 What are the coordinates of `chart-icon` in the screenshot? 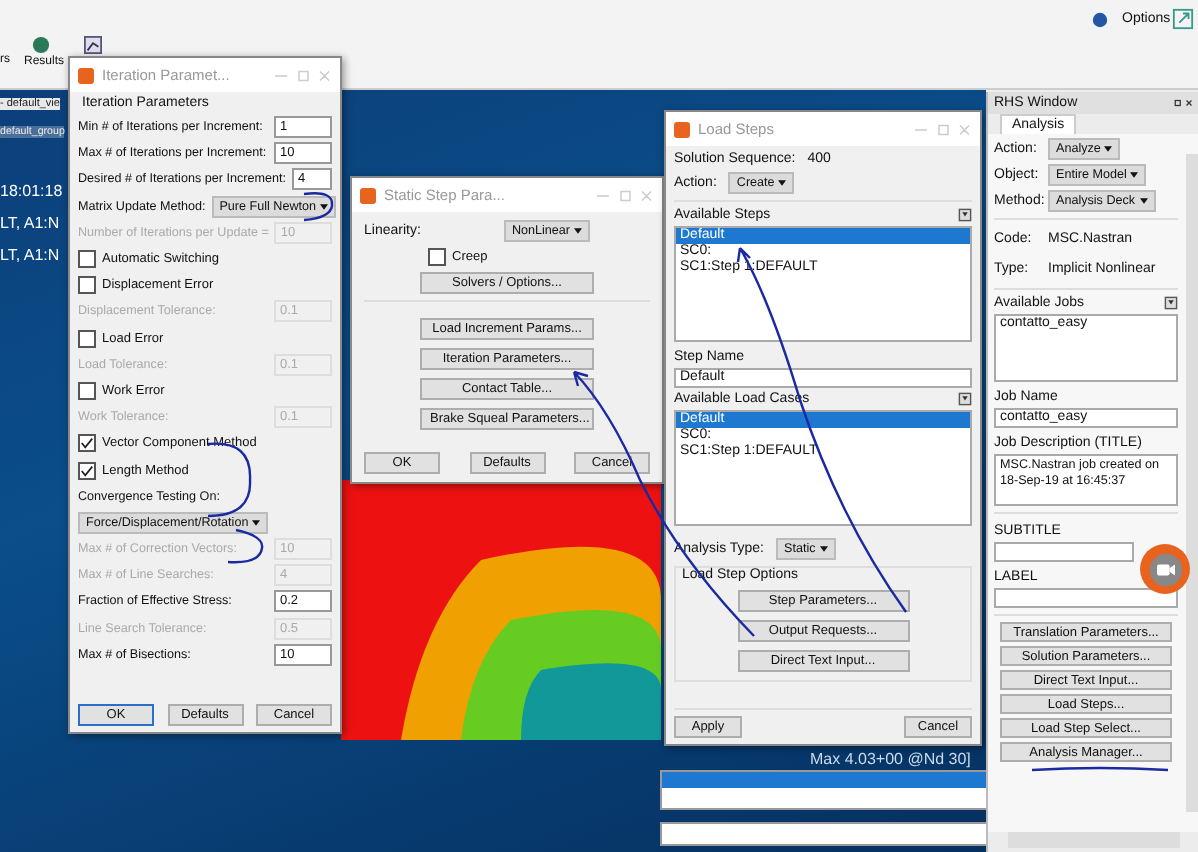 It's located at (93, 45).